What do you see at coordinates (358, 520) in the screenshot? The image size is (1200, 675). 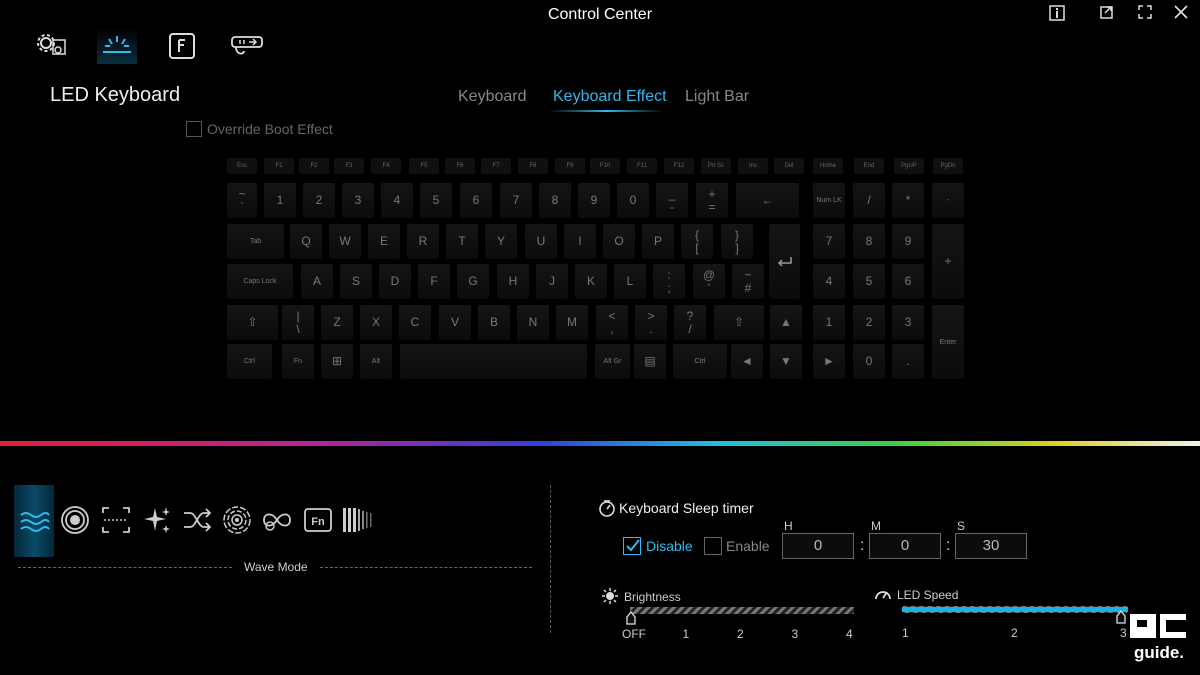 I see `bars-icon` at bounding box center [358, 520].